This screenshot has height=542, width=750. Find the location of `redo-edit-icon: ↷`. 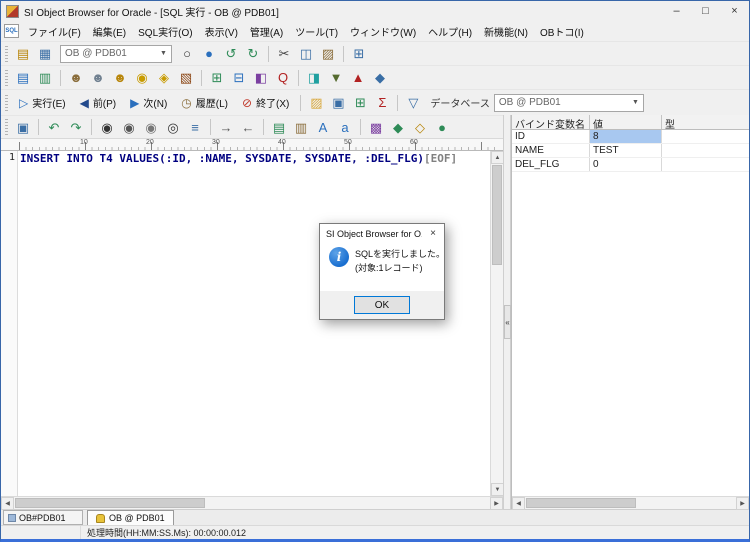

redo-edit-icon: ↷ is located at coordinates (76, 127).